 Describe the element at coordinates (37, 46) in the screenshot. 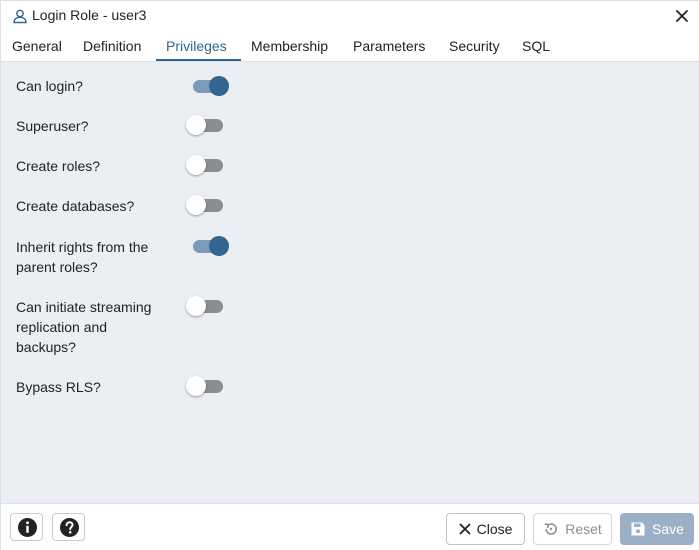

I see `tab-general: General` at that location.